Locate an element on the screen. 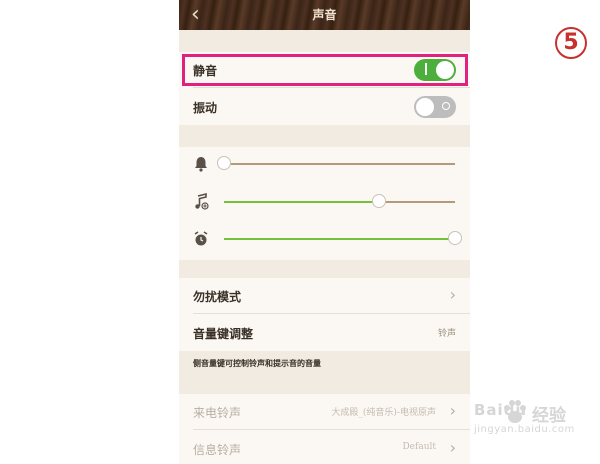 This screenshot has width=600, height=464. baidu-watermark: Baidu 经验 jingyan.baidu.com is located at coordinates (535, 418).